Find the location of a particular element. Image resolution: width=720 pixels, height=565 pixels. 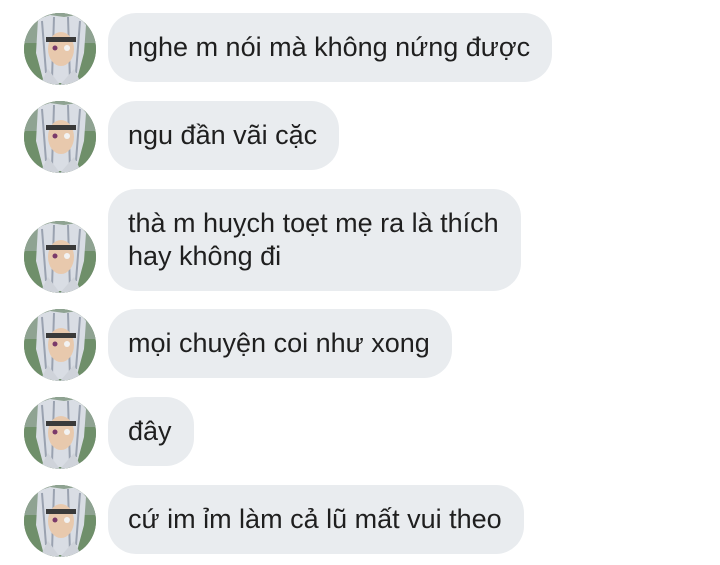

message-text: nghe m nói mà không nứng được is located at coordinates (329, 47).